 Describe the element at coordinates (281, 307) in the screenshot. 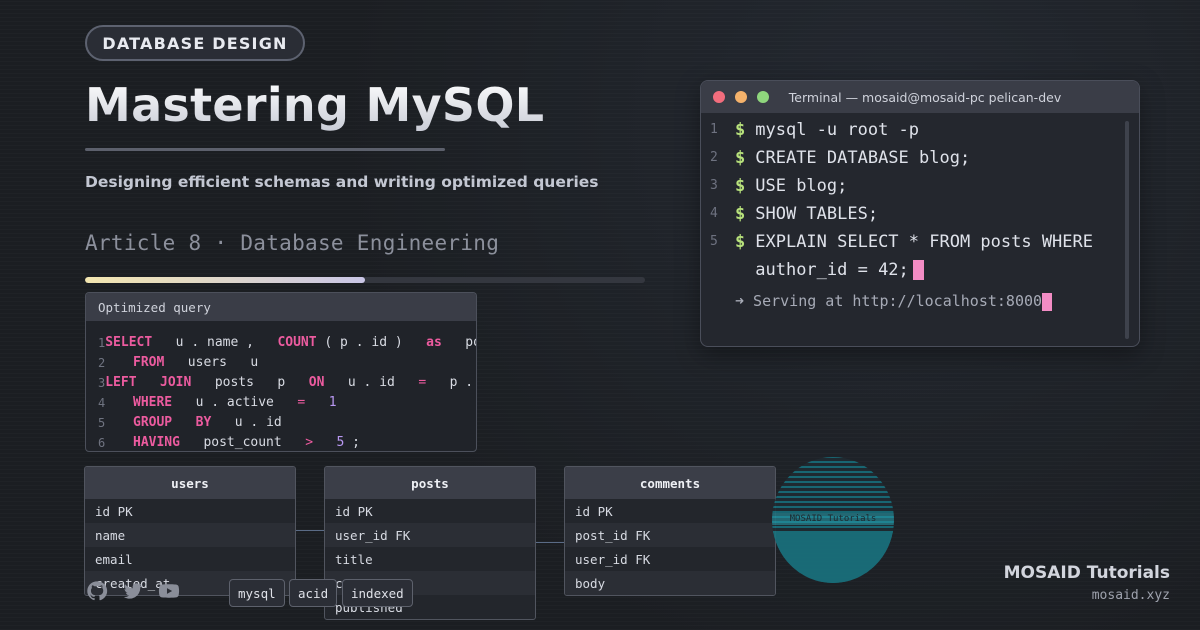

I see `query-card-title: Optimized query` at that location.